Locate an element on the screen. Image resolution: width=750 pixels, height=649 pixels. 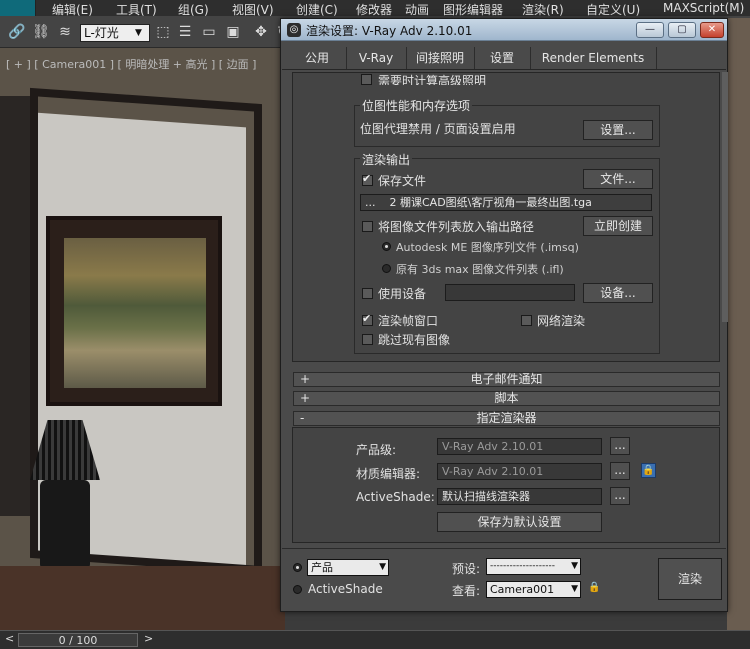
net-render-label: 网络渲染 is located at coordinates (561, 321).